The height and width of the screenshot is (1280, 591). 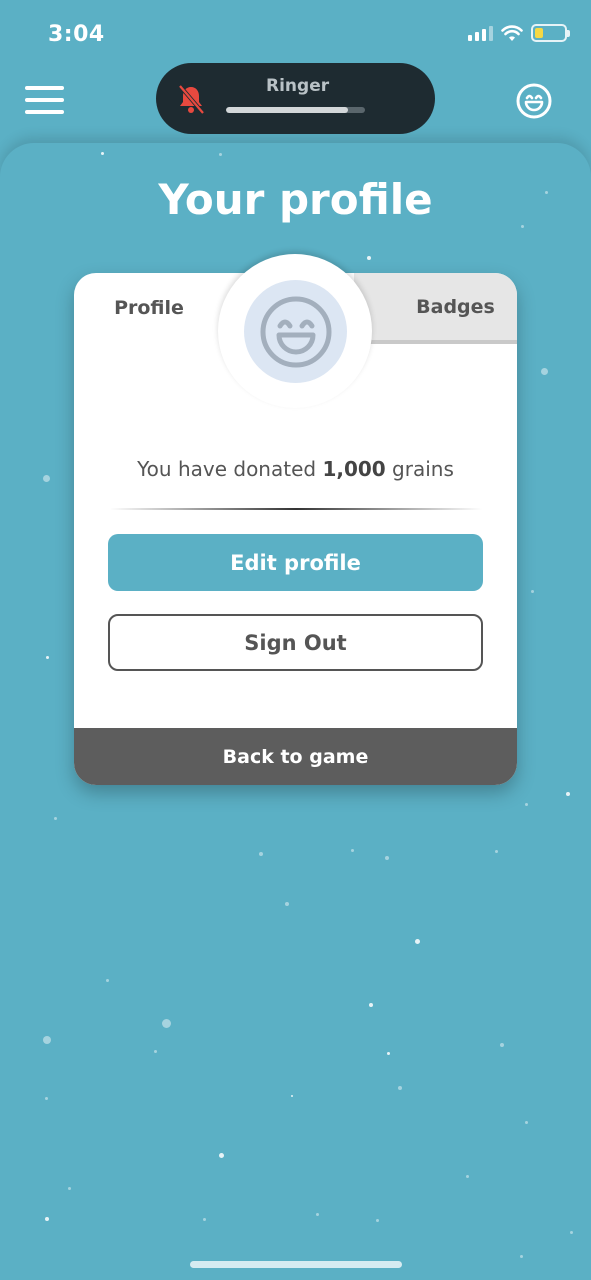 What do you see at coordinates (295, 199) in the screenshot?
I see `page-title: Your profile` at bounding box center [295, 199].